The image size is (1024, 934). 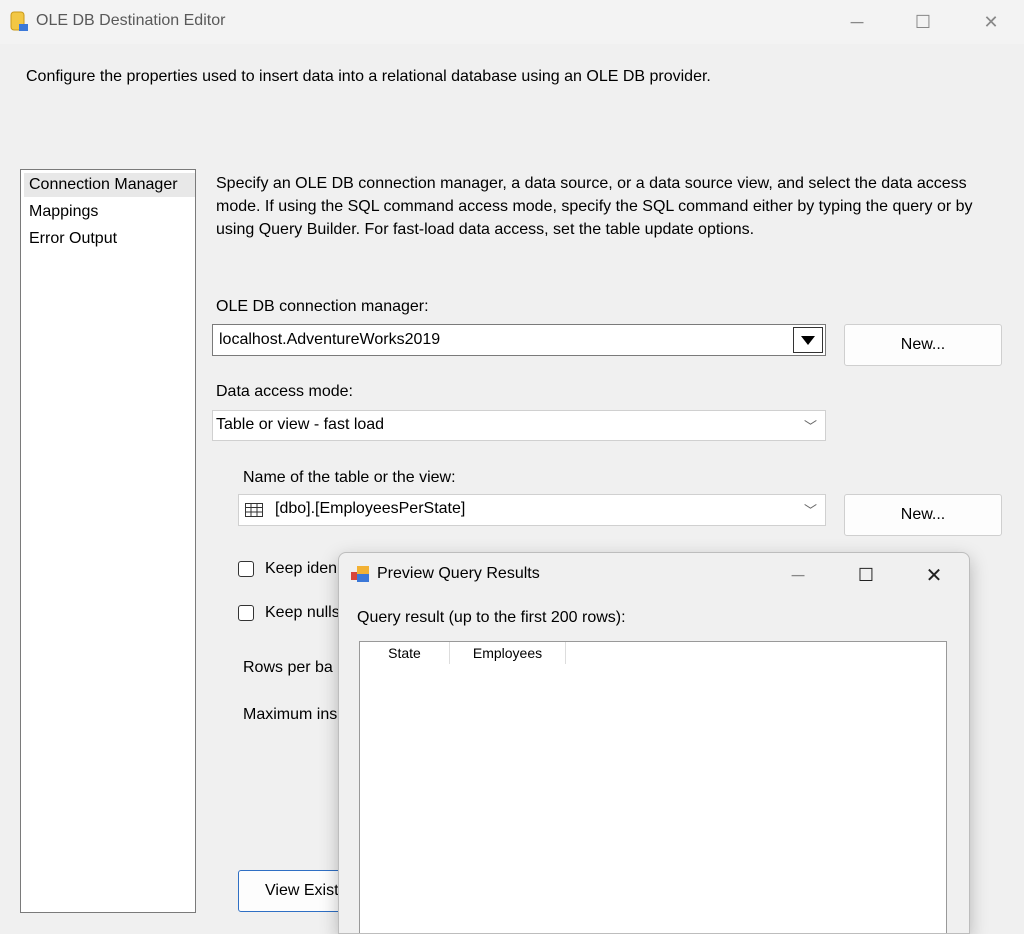 I want to click on keep-identity-checkbox, so click(x=246, y=569).